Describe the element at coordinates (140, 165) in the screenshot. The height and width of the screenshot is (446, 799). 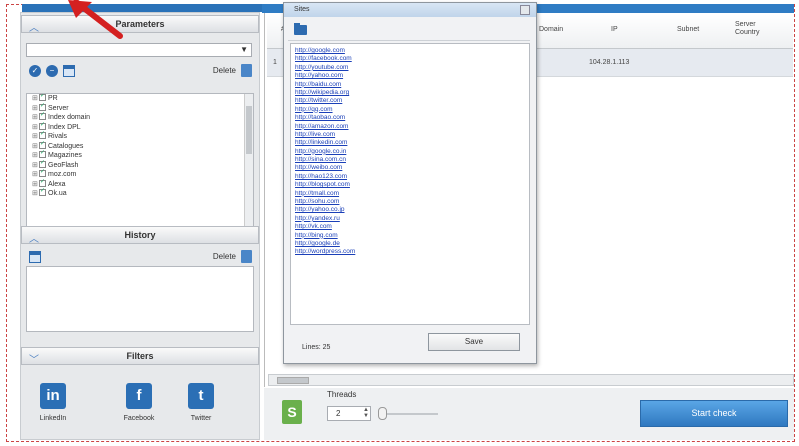
I see `tree-item: ⊞ GeoFlash` at that location.